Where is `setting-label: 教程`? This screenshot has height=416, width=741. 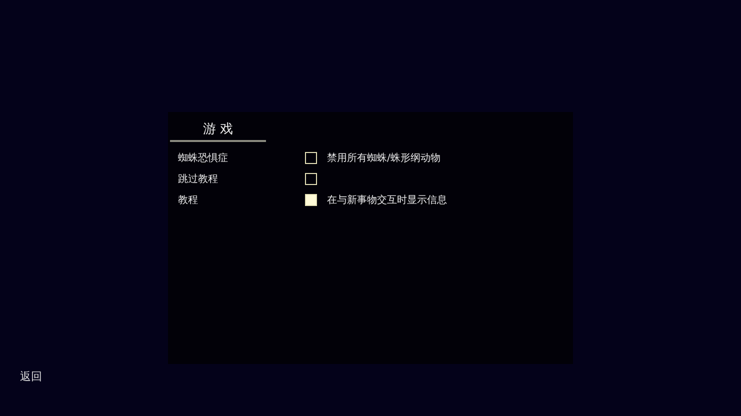
setting-label: 教程 is located at coordinates (188, 200).